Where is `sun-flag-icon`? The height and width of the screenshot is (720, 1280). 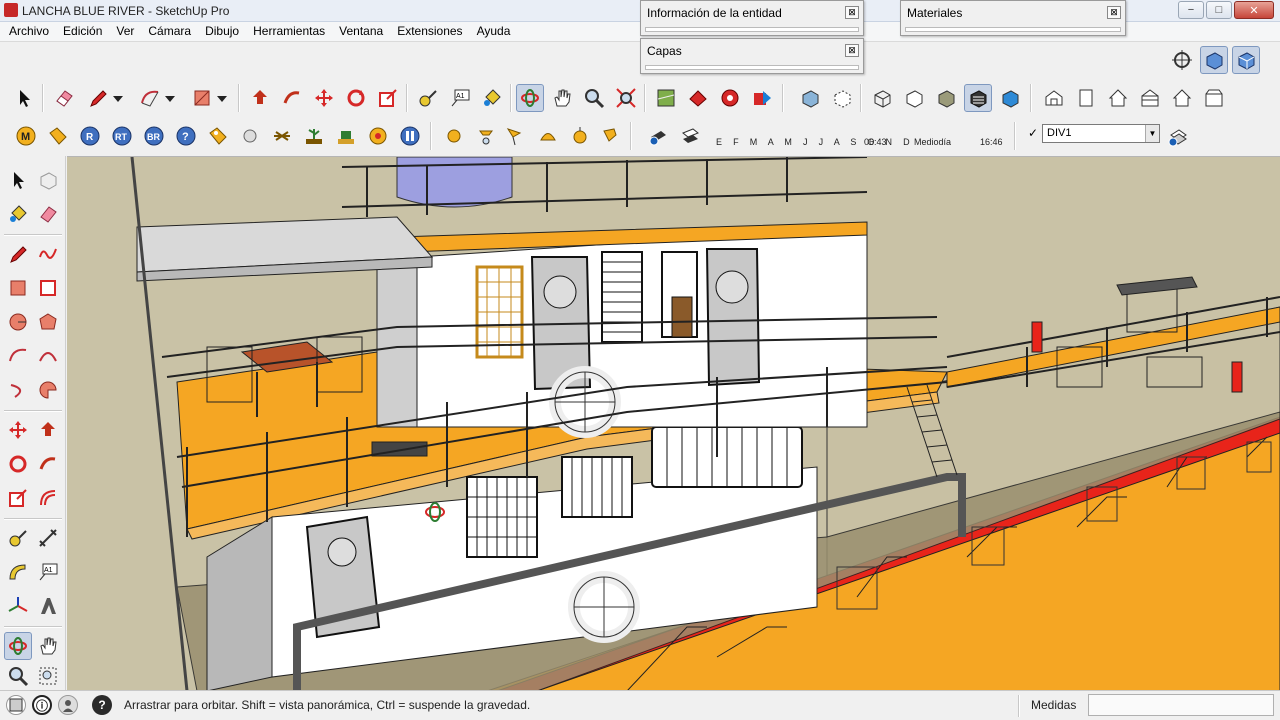 sun-flag-icon is located at coordinates (514, 136).